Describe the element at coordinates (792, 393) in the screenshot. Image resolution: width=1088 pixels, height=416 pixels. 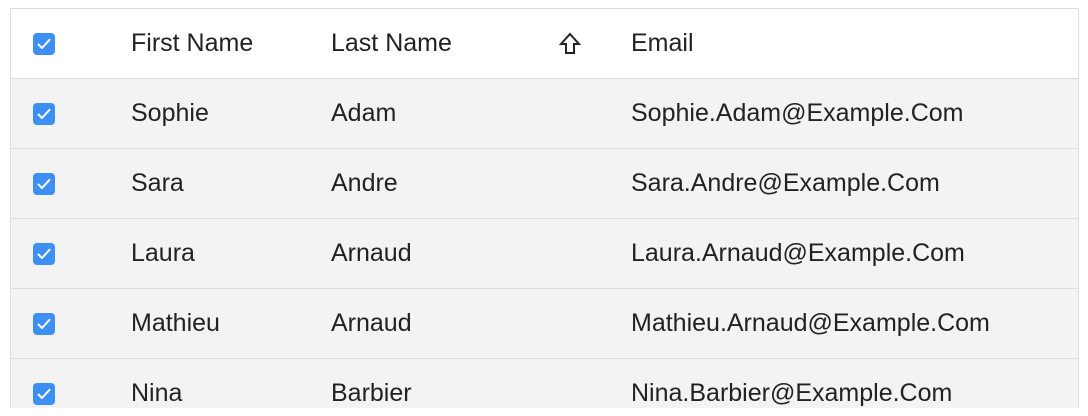
I see `cell-email: Nina.Barbier@Example.Com` at that location.